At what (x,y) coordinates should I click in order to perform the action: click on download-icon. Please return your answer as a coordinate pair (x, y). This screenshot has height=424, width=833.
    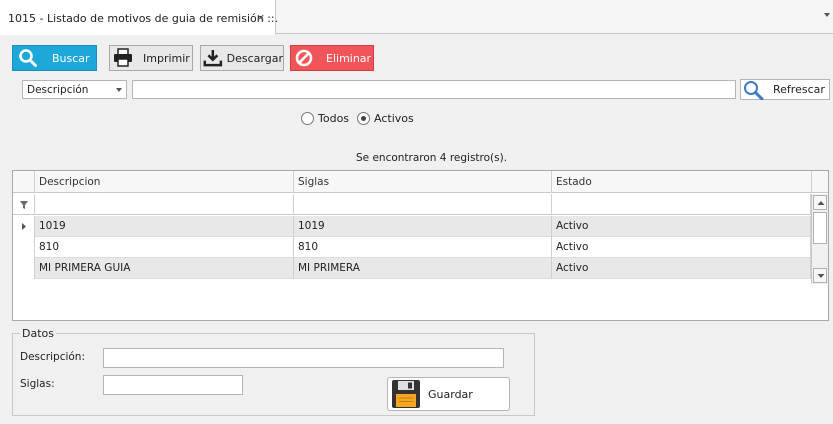
    Looking at the image, I should click on (213, 58).